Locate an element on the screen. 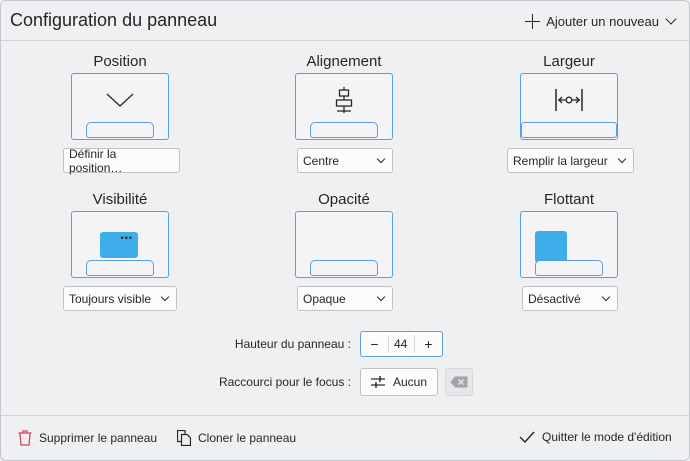 The width and height of the screenshot is (690, 461). add-new-button: Ajouter un nouveau is located at coordinates (602, 21).